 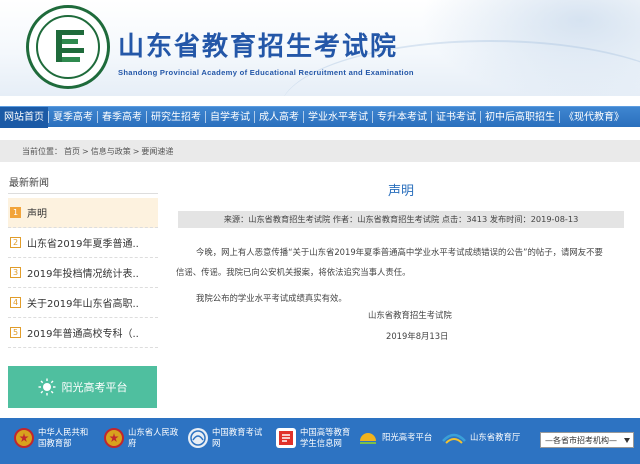 I want to click on news-list-item: 3 2019年投档情况统计表.., so click(x=83, y=273).